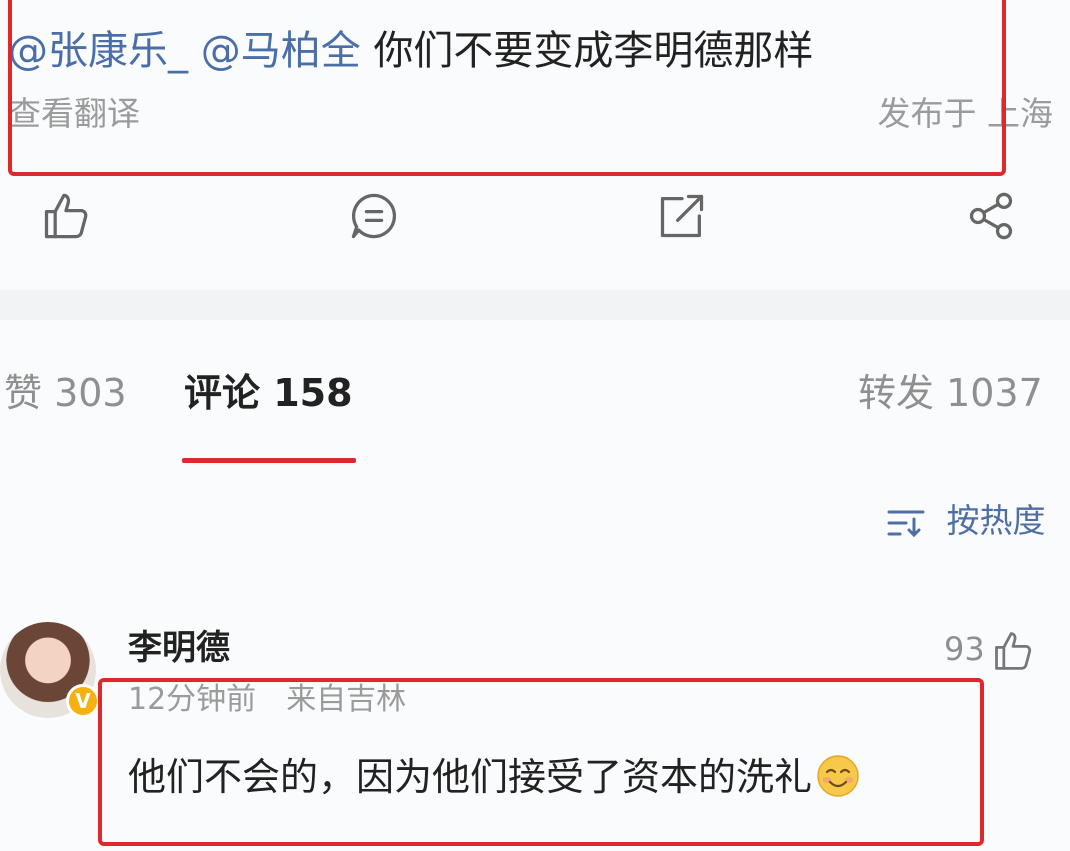 The height and width of the screenshot is (851, 1070). What do you see at coordinates (269, 460) in the screenshot?
I see `active-tab-indicator` at bounding box center [269, 460].